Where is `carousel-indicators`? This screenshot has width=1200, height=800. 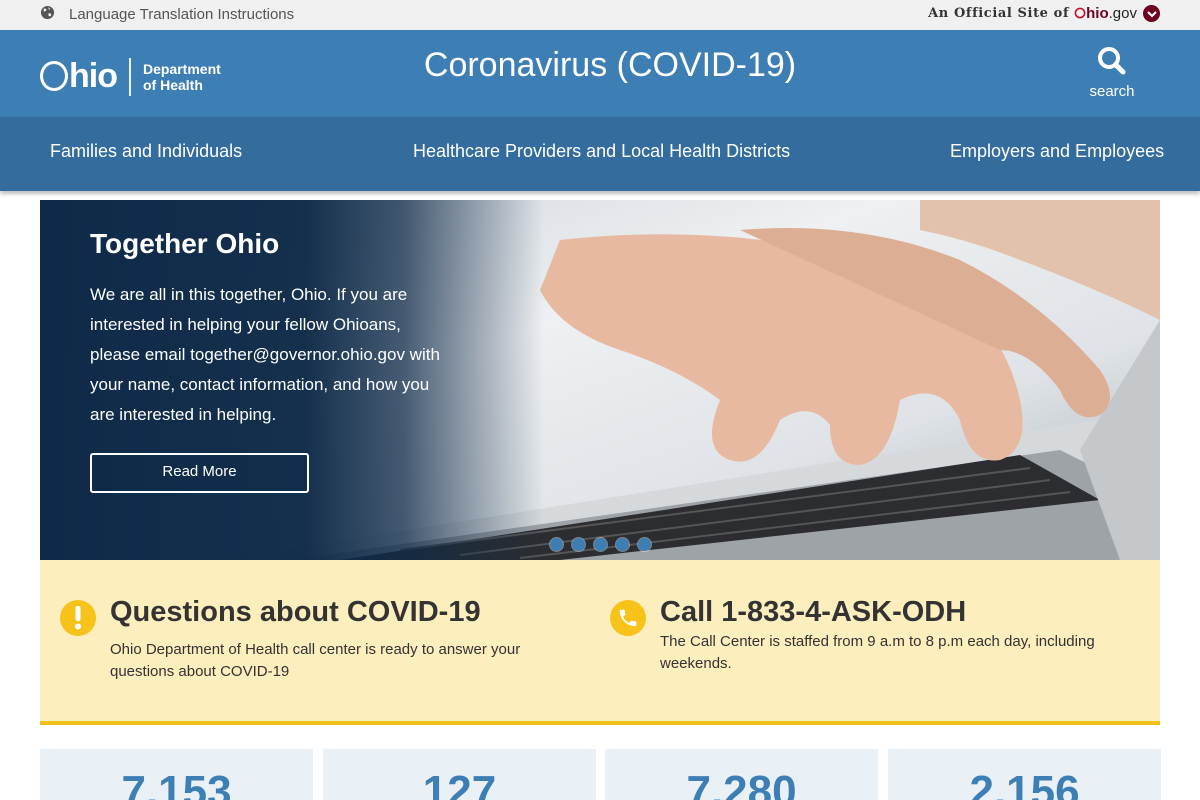
carousel-indicators is located at coordinates (605, 544).